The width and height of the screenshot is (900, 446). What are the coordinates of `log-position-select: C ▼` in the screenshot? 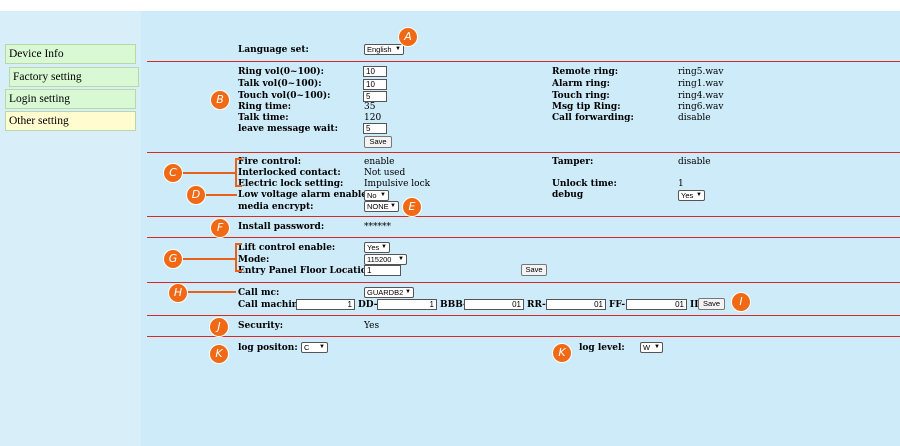 It's located at (314, 347).